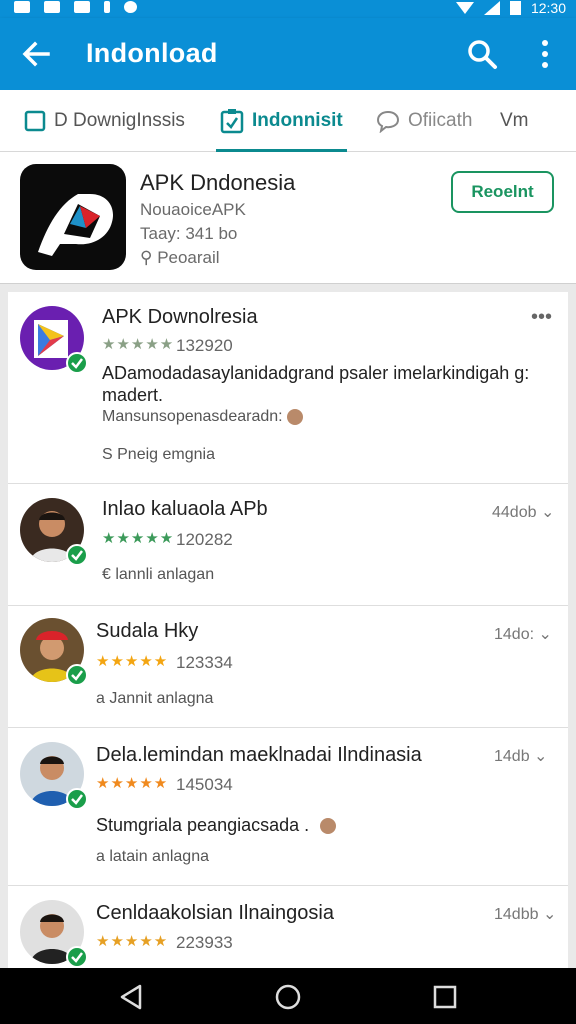 The width and height of the screenshot is (576, 1024). What do you see at coordinates (193, 209) in the screenshot?
I see `app-developer: NouaoiceAPK` at bounding box center [193, 209].